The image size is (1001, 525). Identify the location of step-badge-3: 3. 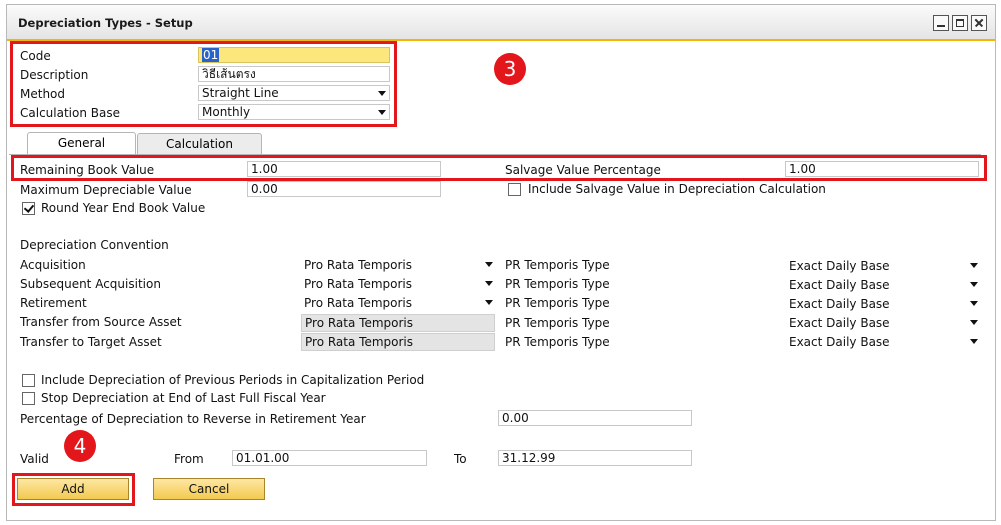
(510, 69).